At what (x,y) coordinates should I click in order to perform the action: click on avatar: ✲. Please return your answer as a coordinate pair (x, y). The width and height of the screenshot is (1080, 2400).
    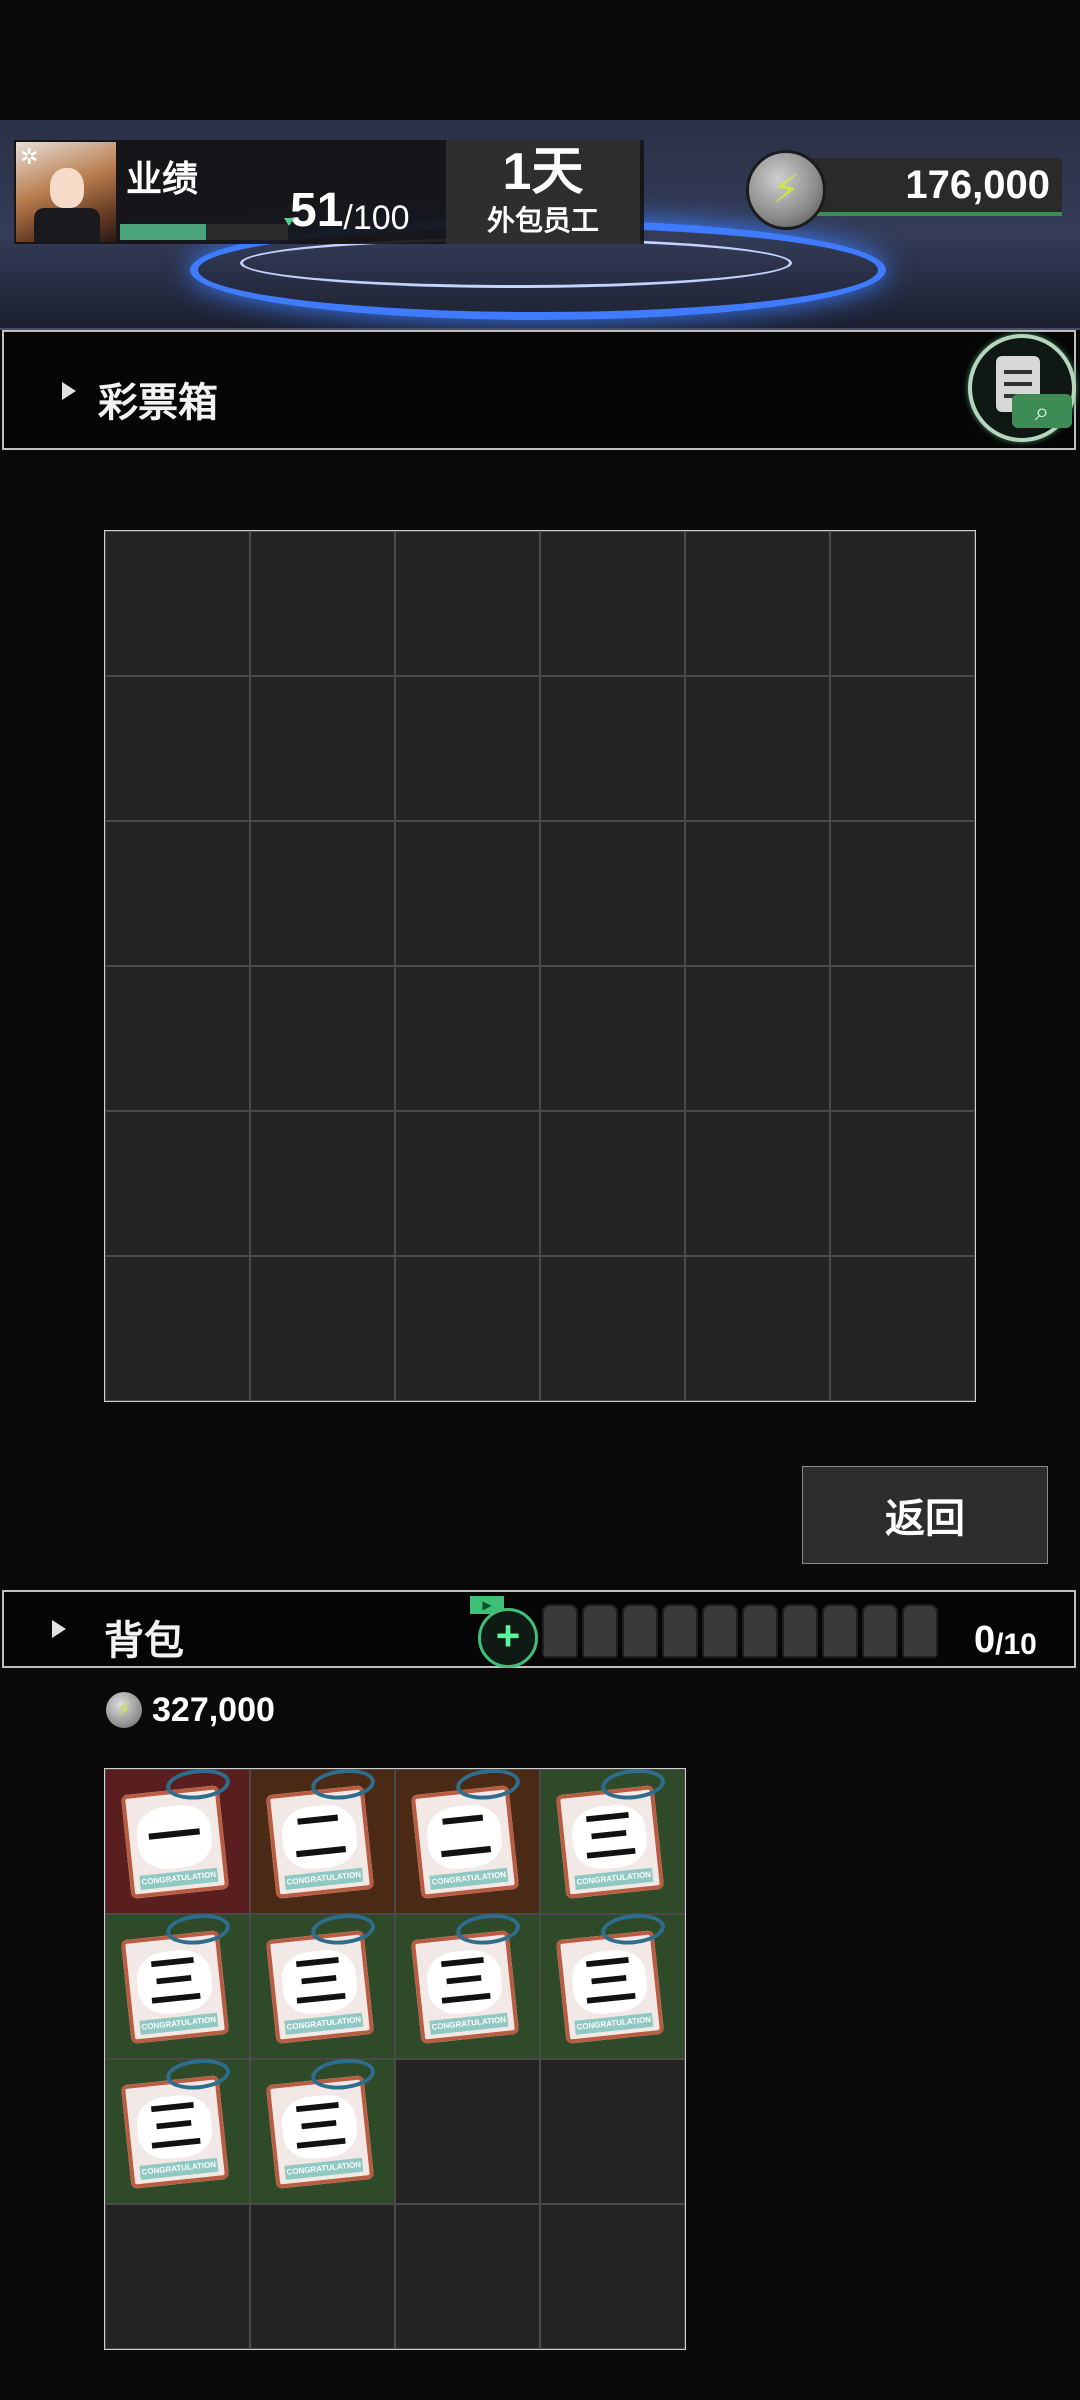
    Looking at the image, I should click on (66, 192).